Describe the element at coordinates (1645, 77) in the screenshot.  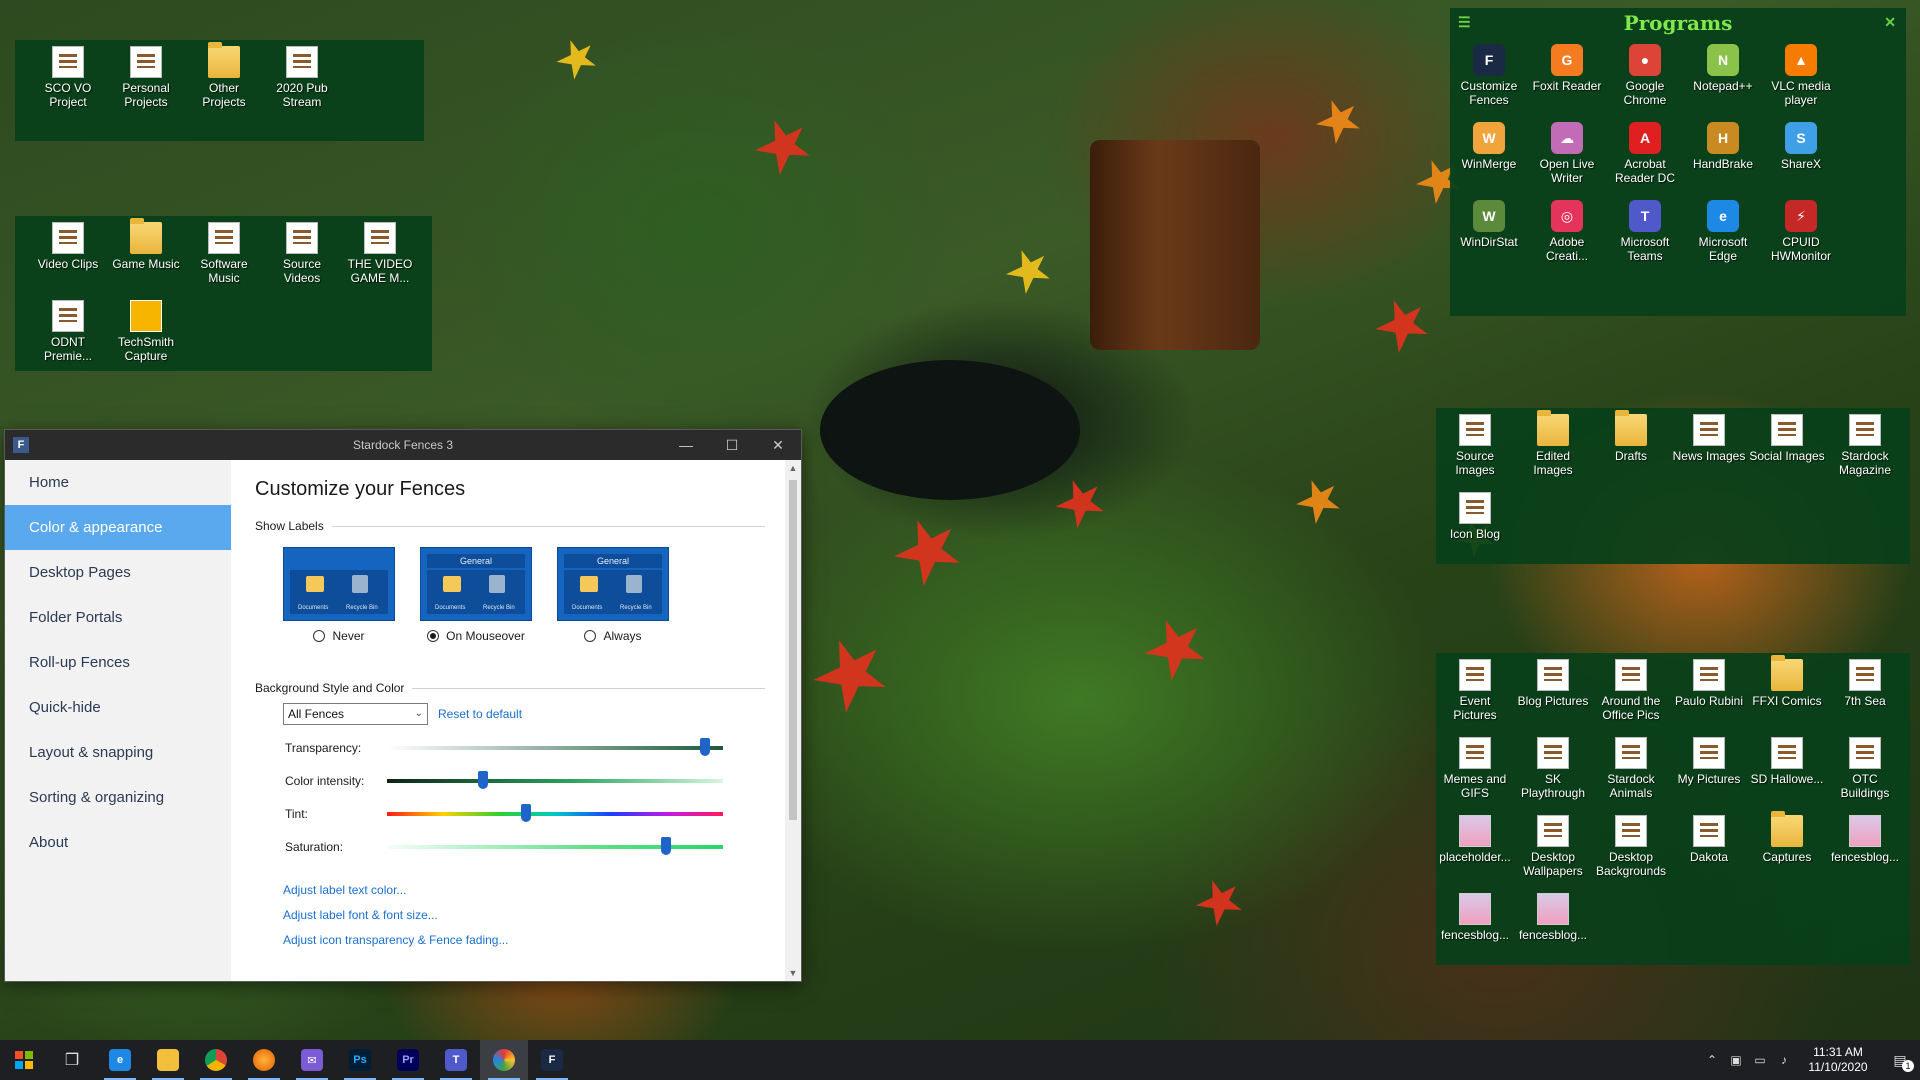
I see `program-shortcut-item: ● Google Chrome` at that location.